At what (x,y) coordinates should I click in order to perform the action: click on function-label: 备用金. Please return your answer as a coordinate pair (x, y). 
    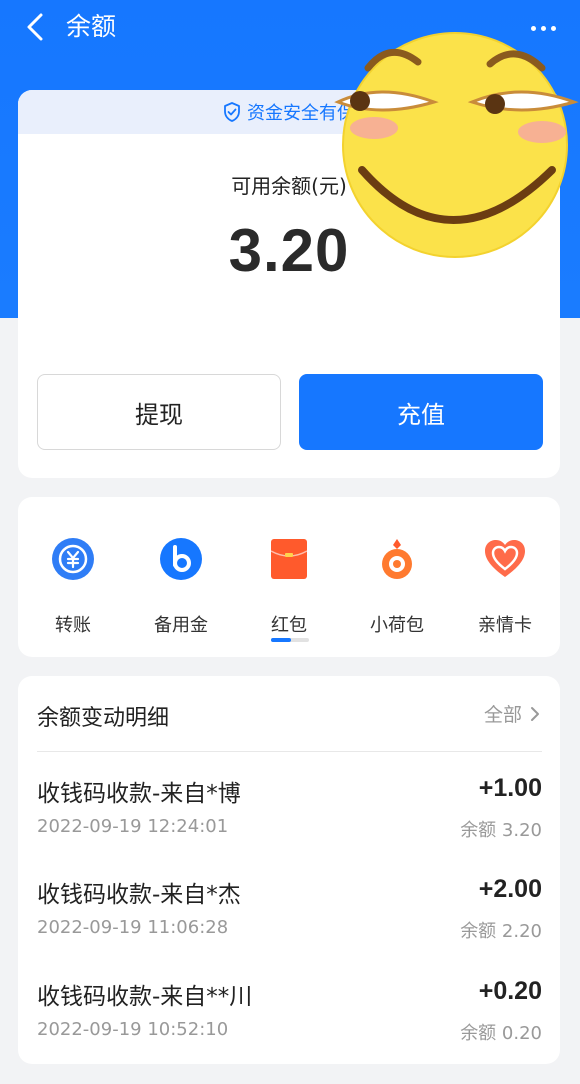
    Looking at the image, I should click on (181, 625).